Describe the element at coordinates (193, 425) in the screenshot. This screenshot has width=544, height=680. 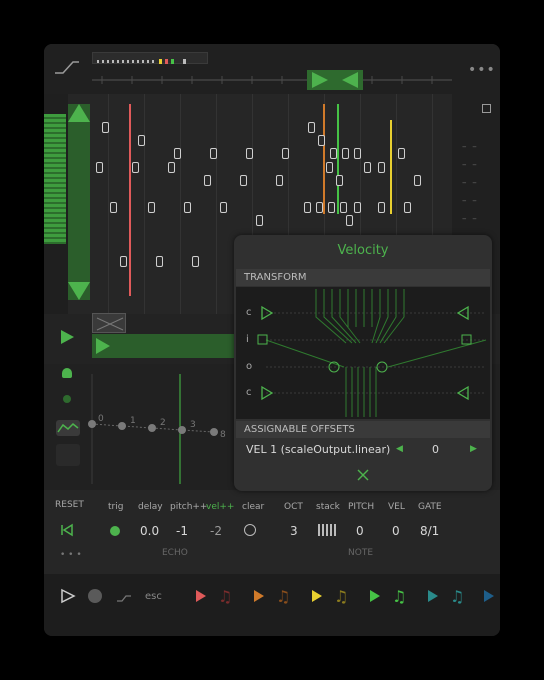
I see `step-label-3: 3` at that location.